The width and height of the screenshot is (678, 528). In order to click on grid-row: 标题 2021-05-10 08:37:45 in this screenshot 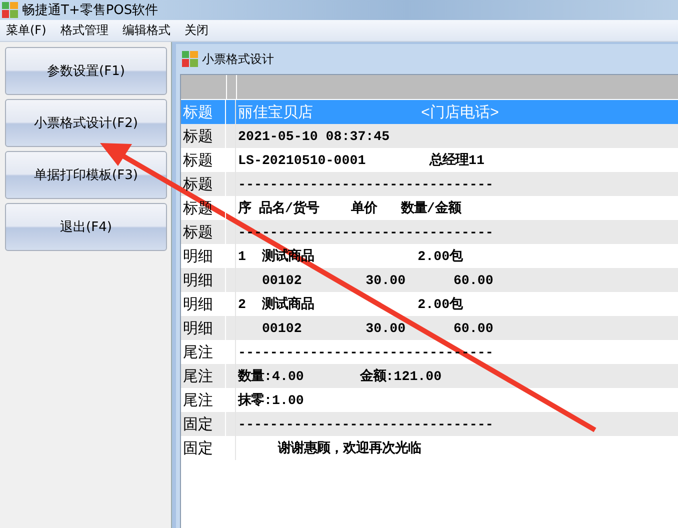, I will do `click(429, 136)`.